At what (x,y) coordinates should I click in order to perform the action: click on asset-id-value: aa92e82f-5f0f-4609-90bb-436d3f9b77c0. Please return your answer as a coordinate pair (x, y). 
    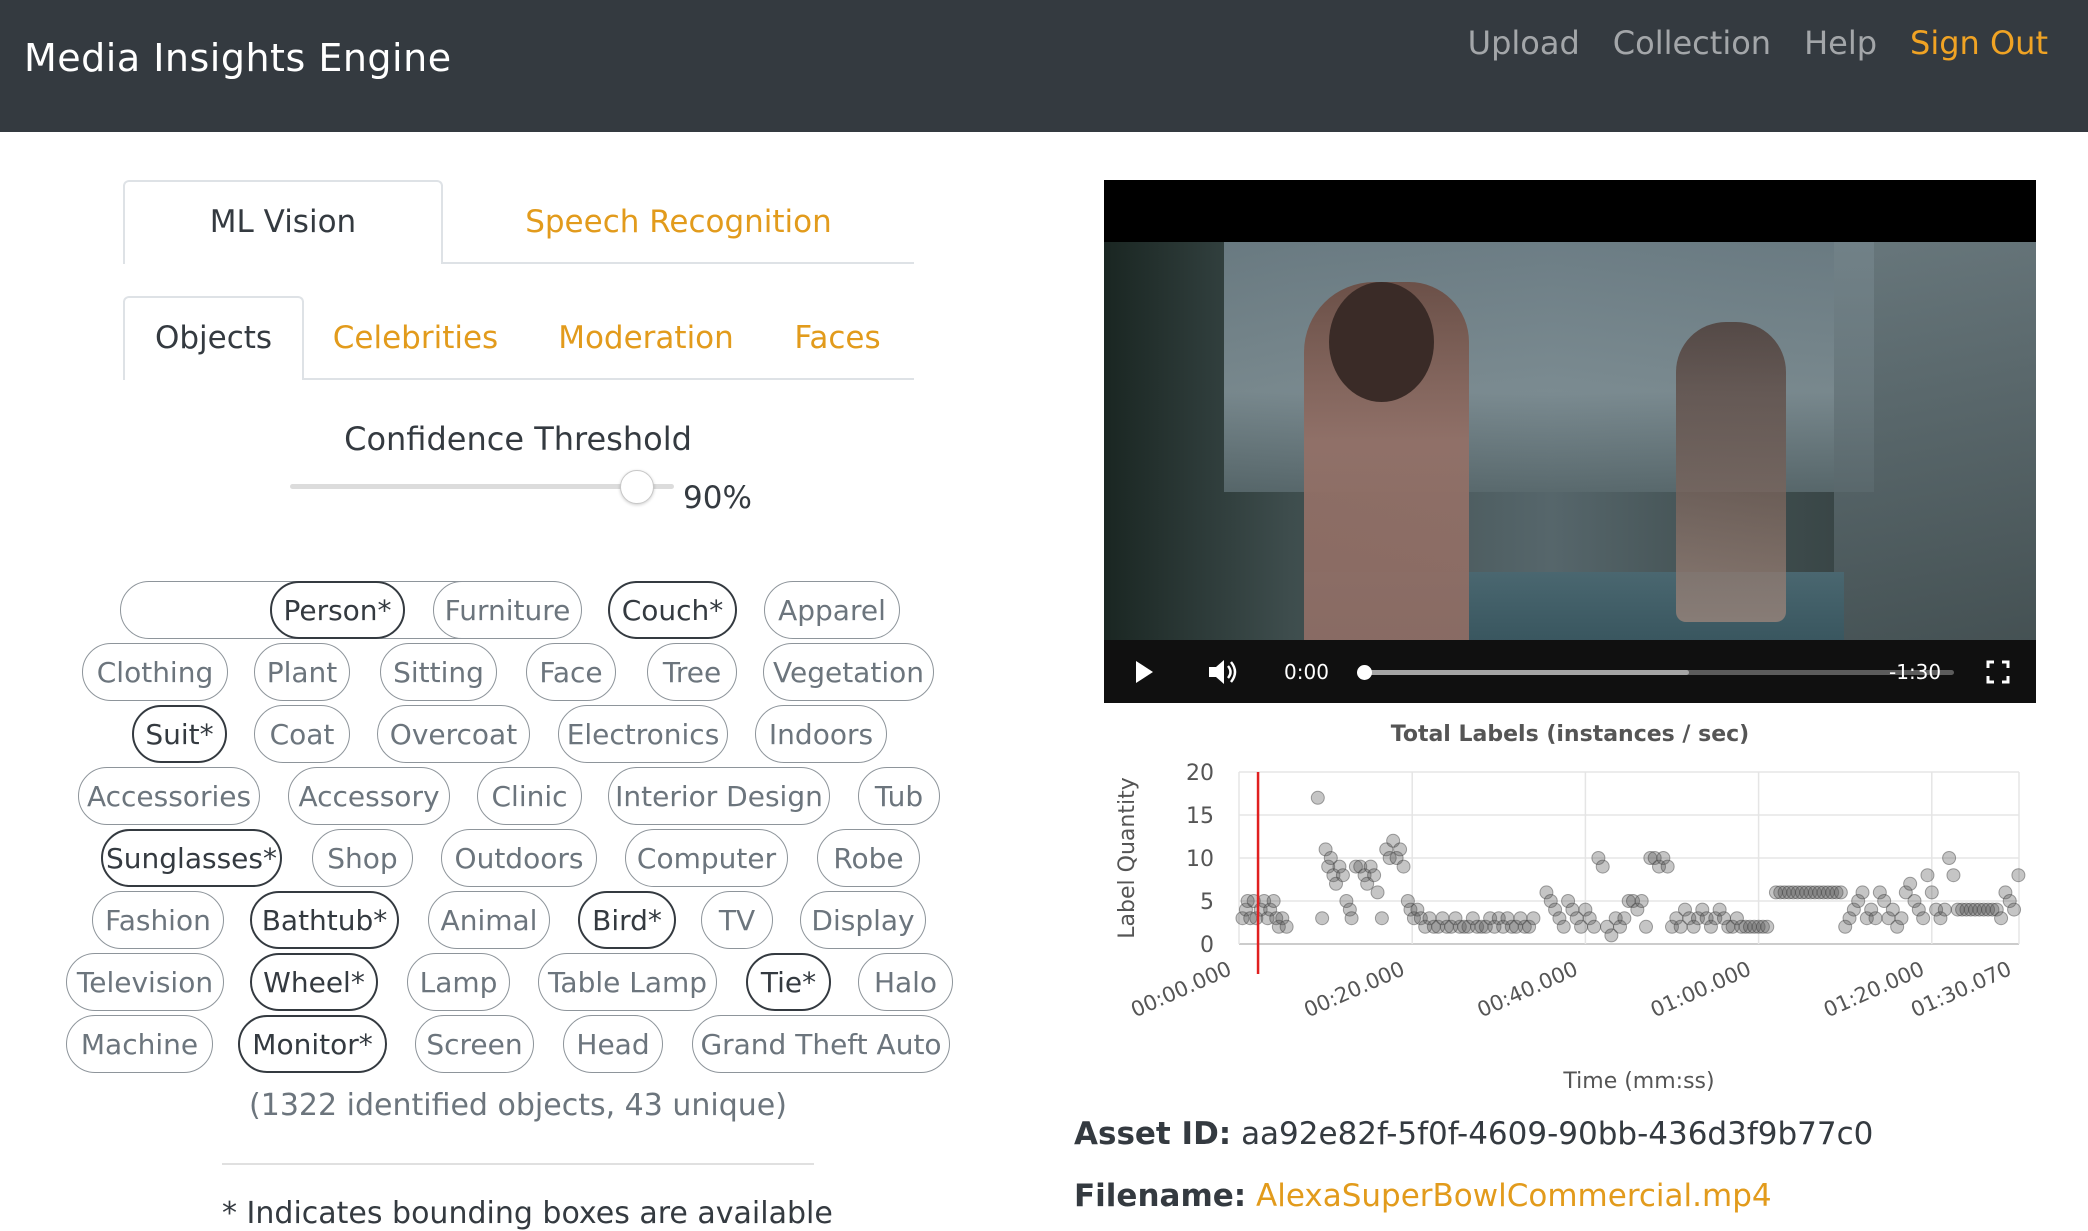
    Looking at the image, I should click on (1557, 1134).